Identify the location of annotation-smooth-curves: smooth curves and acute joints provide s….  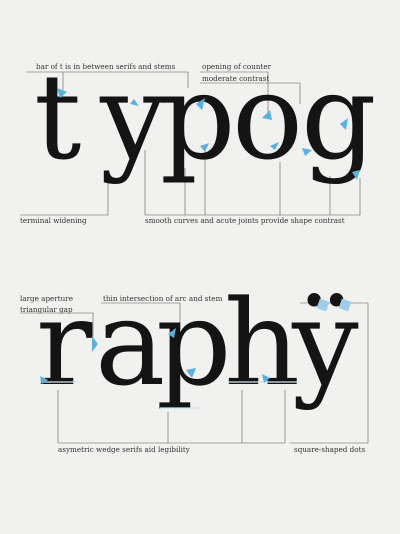
(245, 220).